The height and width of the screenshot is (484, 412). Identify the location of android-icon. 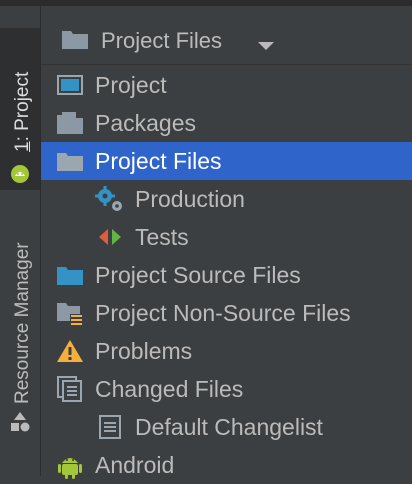
(20, 176).